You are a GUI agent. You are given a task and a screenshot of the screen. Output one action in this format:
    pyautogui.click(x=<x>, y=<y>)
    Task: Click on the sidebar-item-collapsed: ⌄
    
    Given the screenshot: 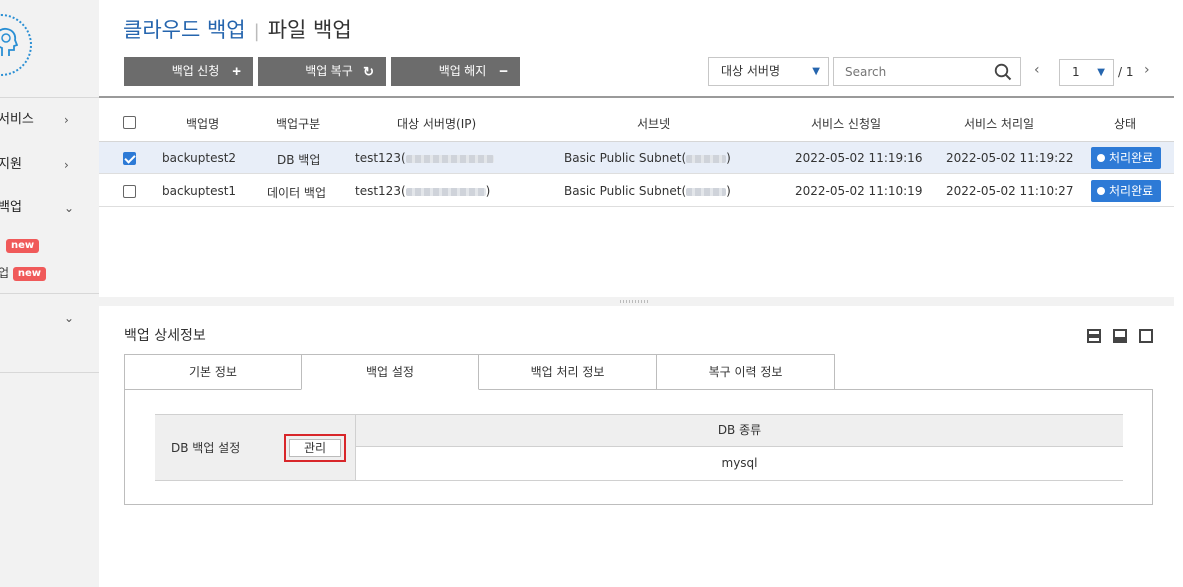 What is the action you would take?
    pyautogui.click(x=49, y=318)
    